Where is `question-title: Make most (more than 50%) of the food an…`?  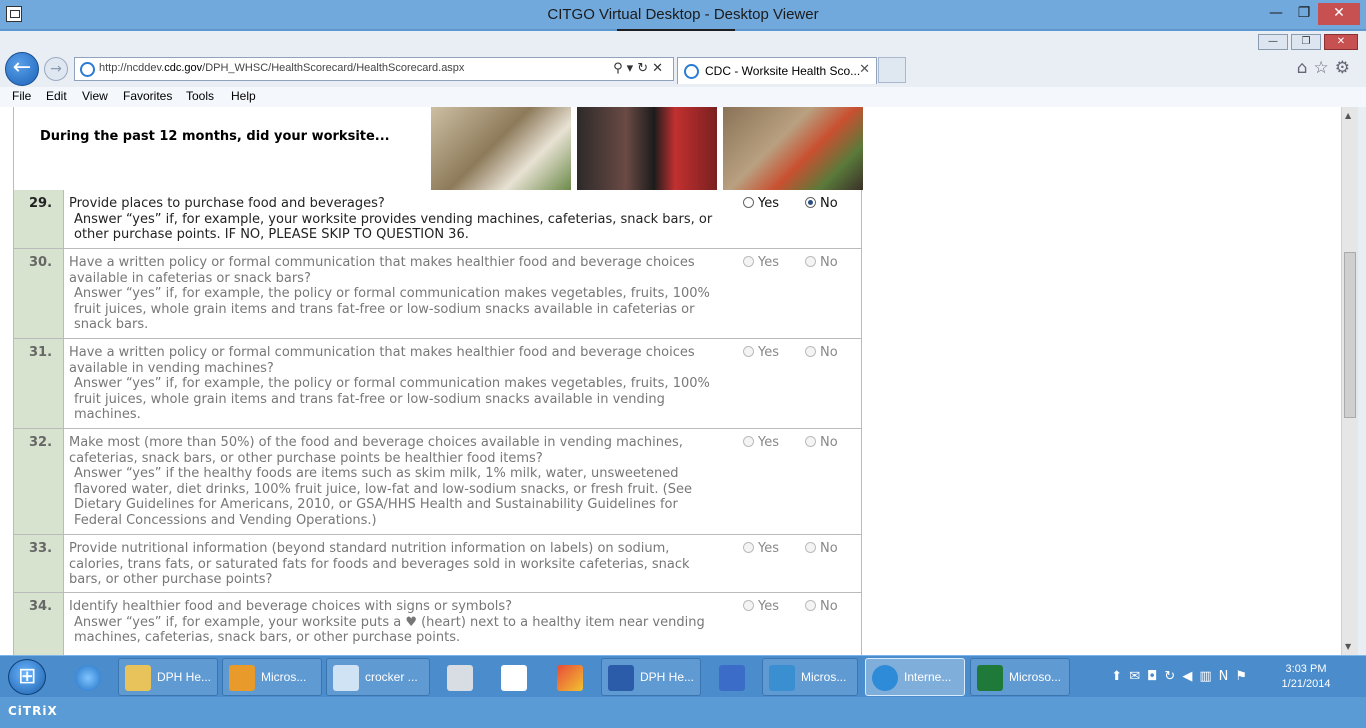 question-title: Make most (more than 50%) of the food an… is located at coordinates (376, 450).